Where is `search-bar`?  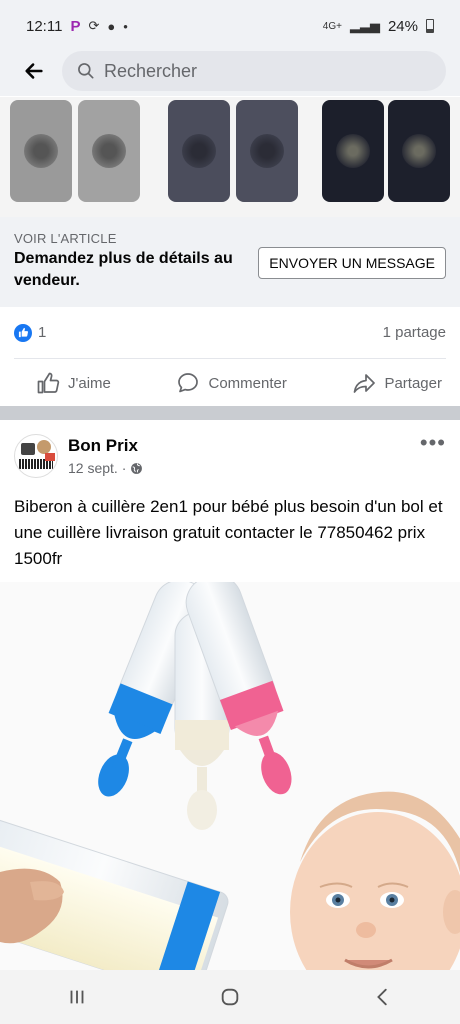
search-bar is located at coordinates (254, 71).